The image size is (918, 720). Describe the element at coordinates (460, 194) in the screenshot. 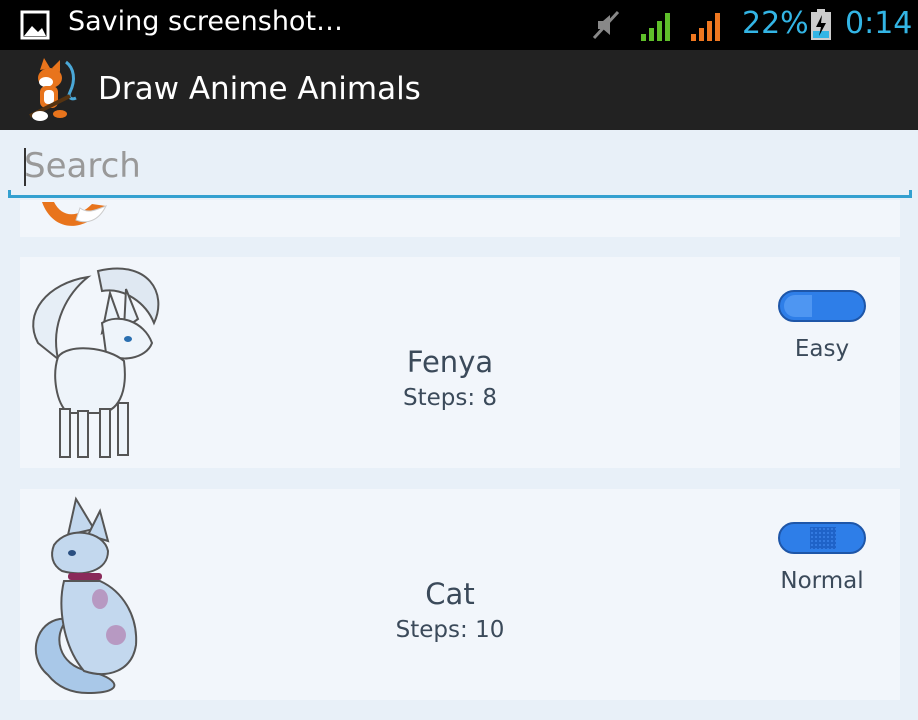

I see `search-underline` at that location.